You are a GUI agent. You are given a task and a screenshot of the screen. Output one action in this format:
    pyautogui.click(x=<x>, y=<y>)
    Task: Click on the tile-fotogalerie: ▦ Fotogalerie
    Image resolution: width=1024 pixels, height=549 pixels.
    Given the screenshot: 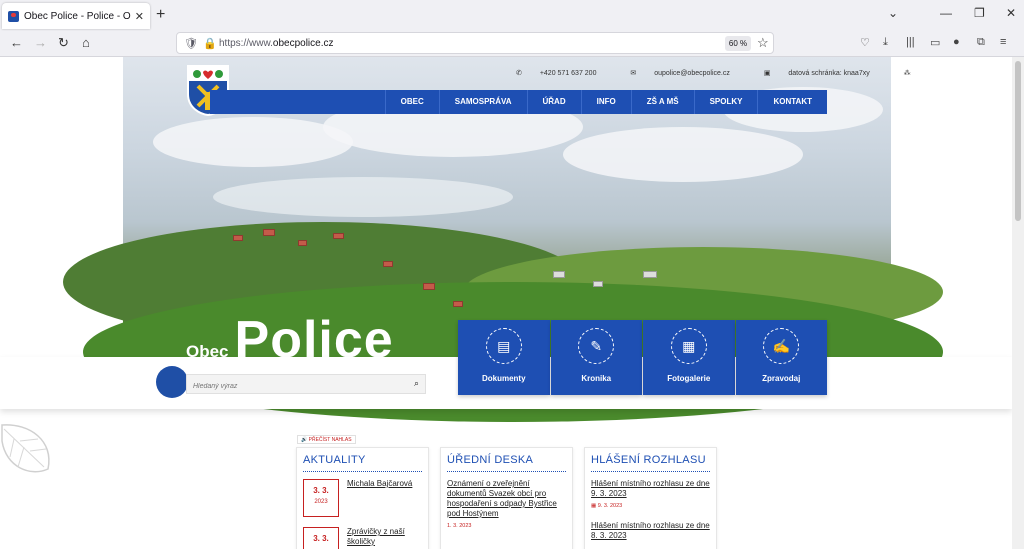 What is the action you would take?
    pyautogui.click(x=689, y=357)
    